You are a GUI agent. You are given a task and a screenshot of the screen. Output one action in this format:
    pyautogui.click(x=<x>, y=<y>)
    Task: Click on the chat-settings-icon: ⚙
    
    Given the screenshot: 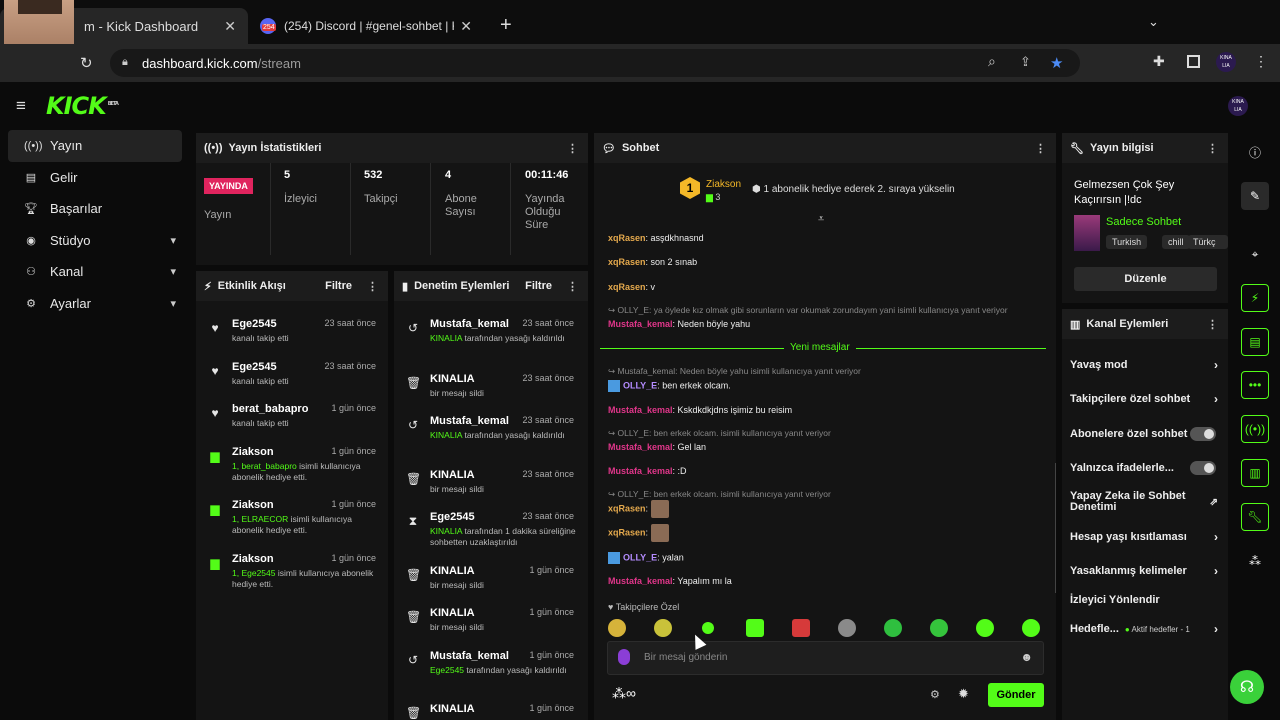 What is the action you would take?
    pyautogui.click(x=935, y=694)
    